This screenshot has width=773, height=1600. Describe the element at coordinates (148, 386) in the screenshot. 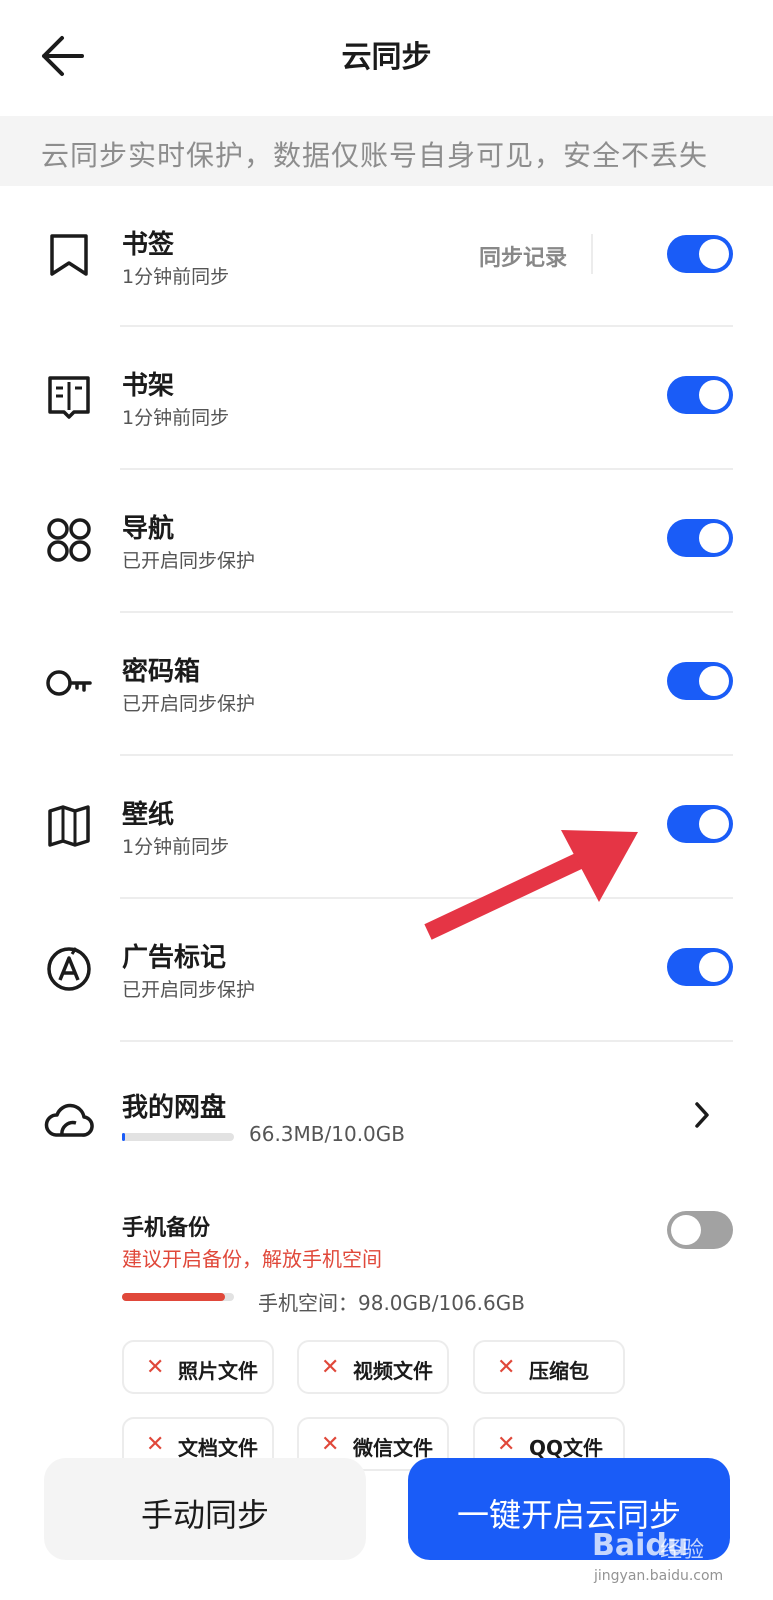

I see `item-title: 书架` at that location.